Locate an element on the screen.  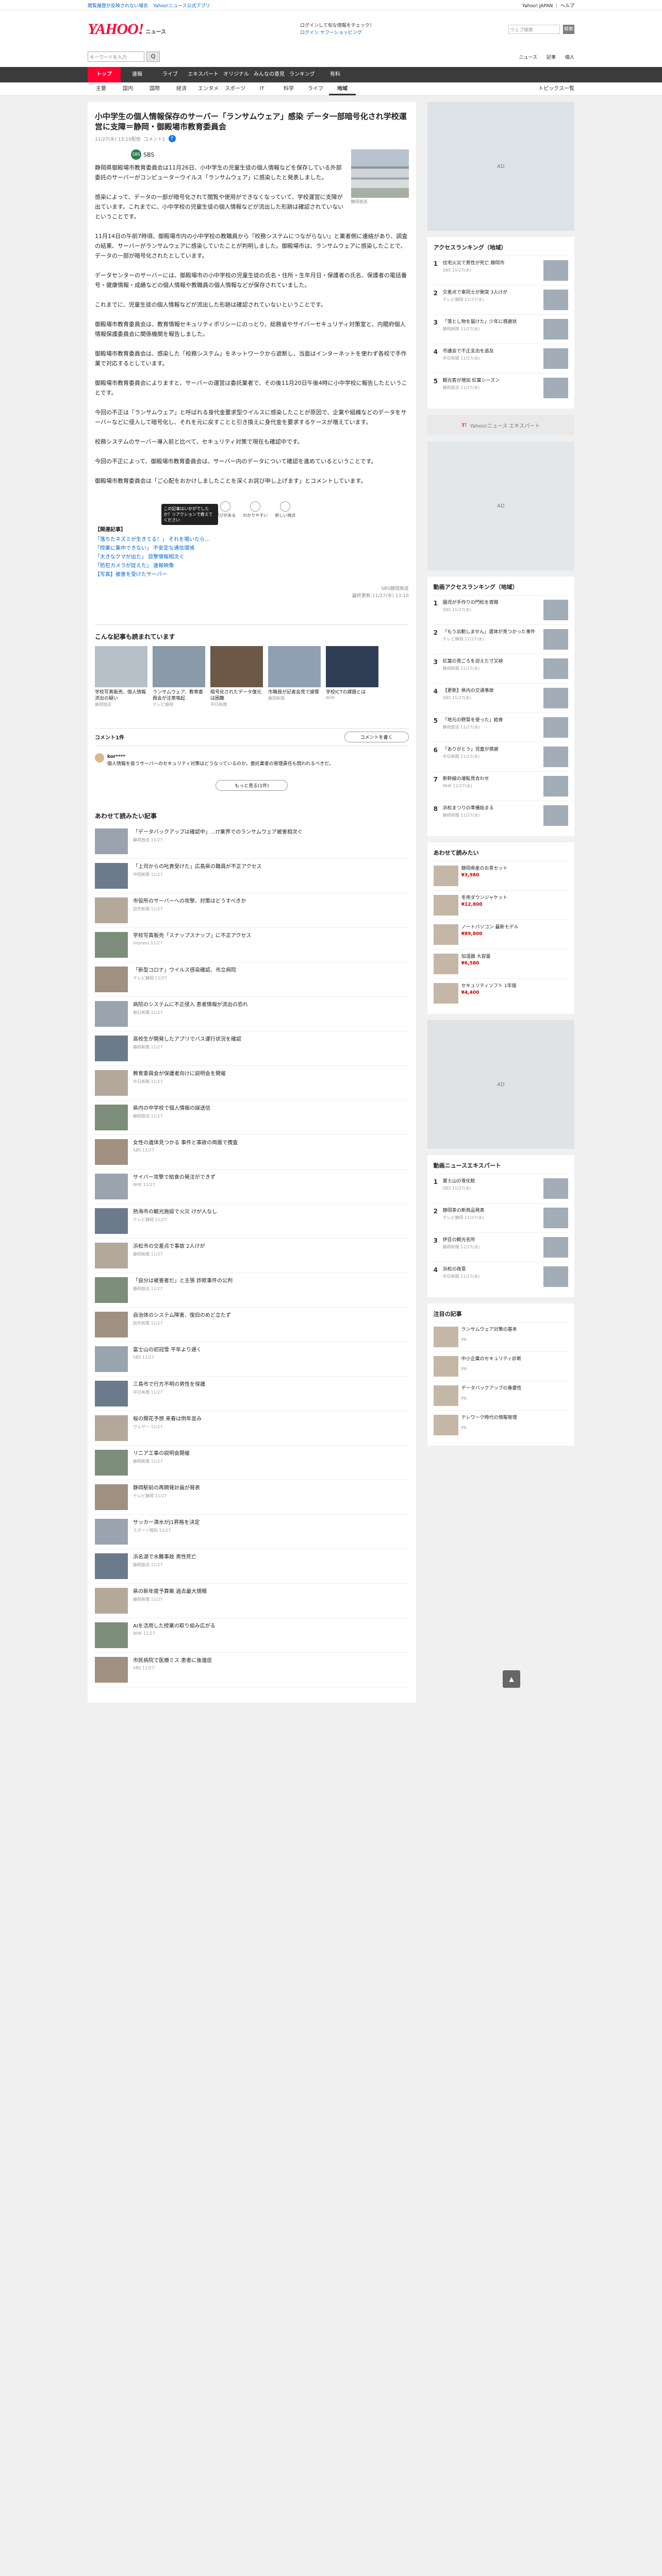
also-card: 学校ICTの課題とは NHK is located at coordinates (352, 676).